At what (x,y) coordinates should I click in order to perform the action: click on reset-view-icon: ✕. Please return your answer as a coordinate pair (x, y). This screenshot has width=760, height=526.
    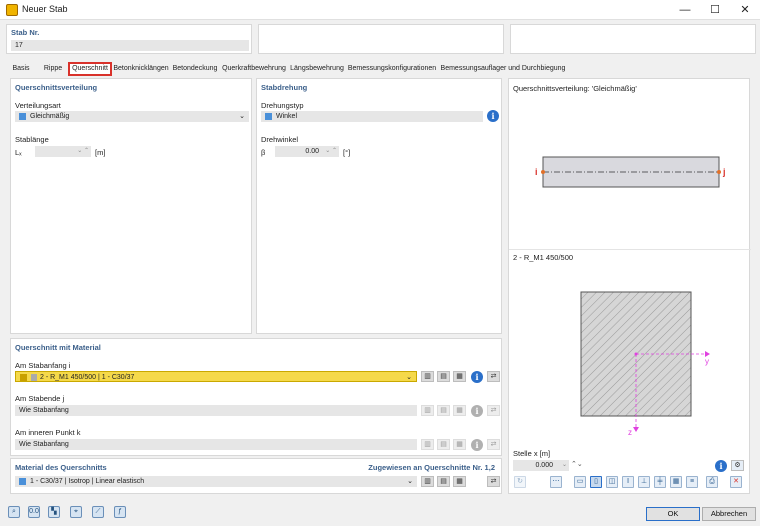
    Looking at the image, I should click on (736, 482).